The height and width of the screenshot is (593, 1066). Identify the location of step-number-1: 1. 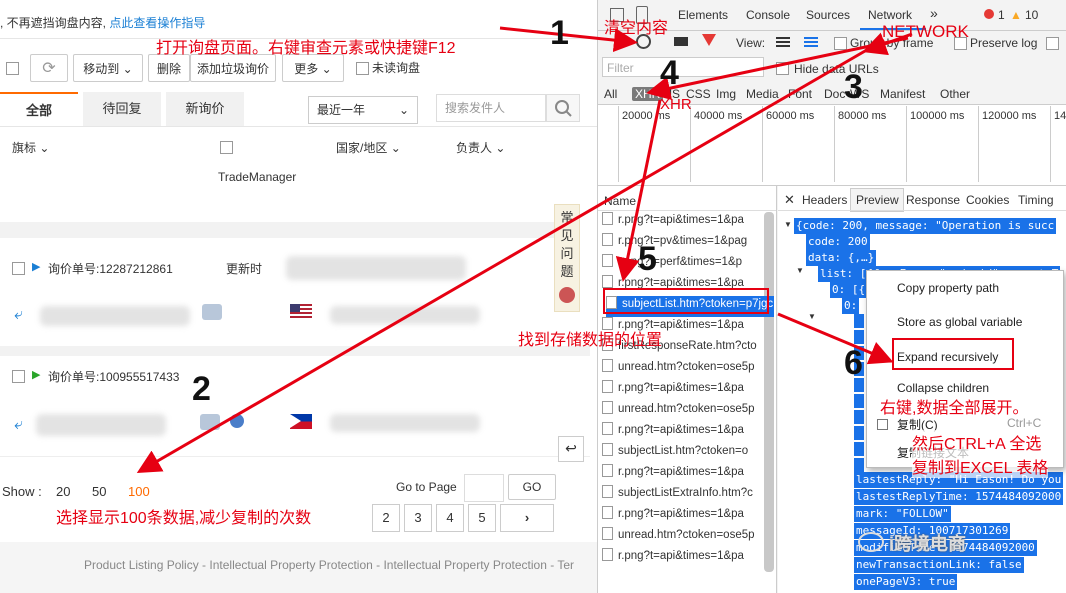
(559, 33).